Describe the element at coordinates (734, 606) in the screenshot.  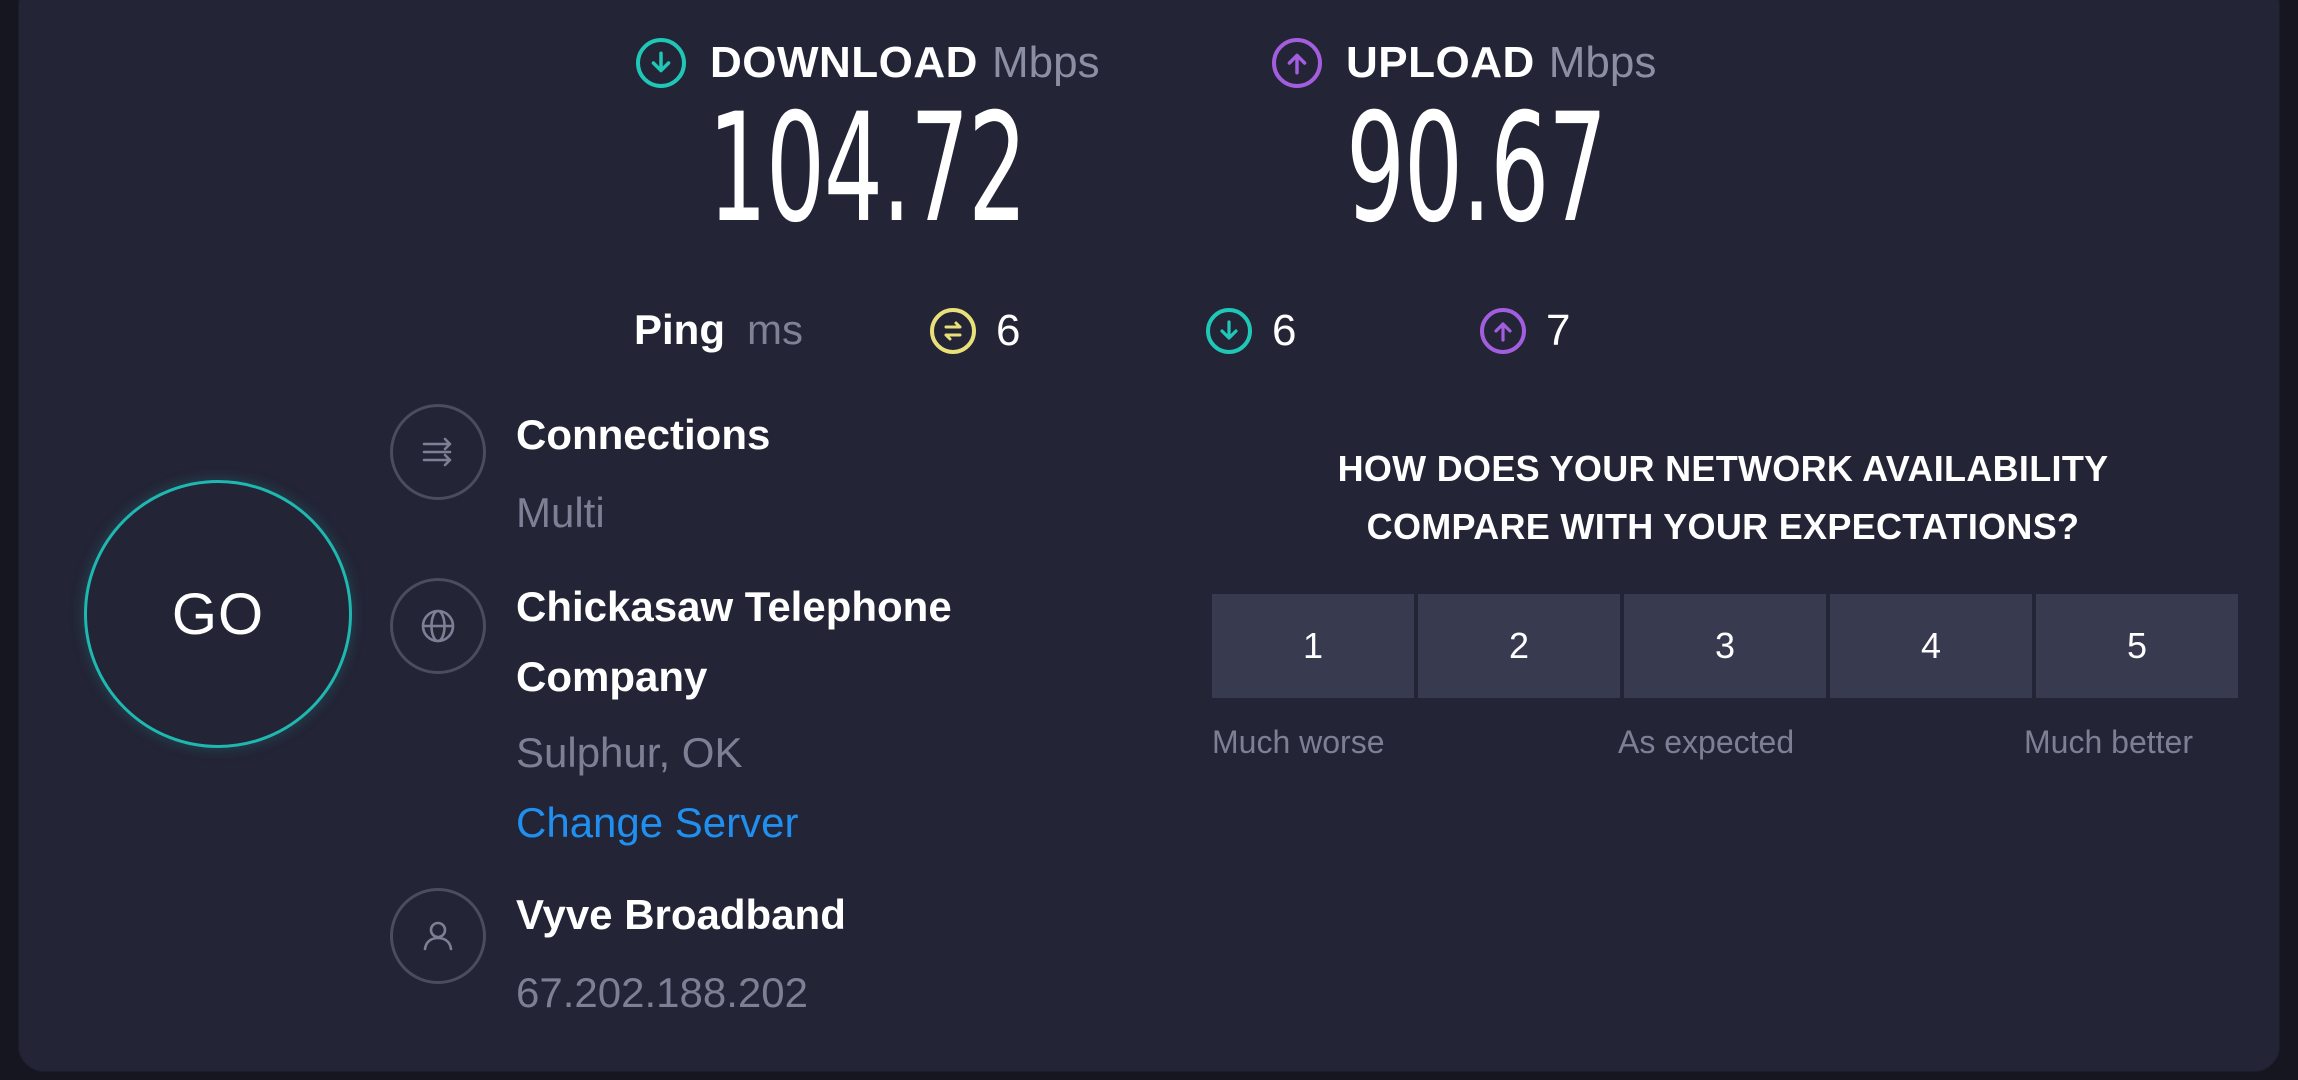
I see `server-name-line1: Chickasaw Telephone` at that location.